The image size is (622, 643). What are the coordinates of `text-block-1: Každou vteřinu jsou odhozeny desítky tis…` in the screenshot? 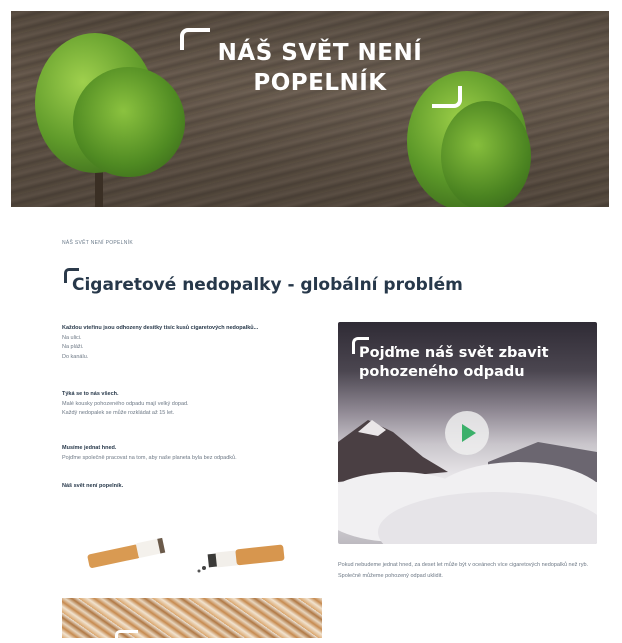 It's located at (160, 343).